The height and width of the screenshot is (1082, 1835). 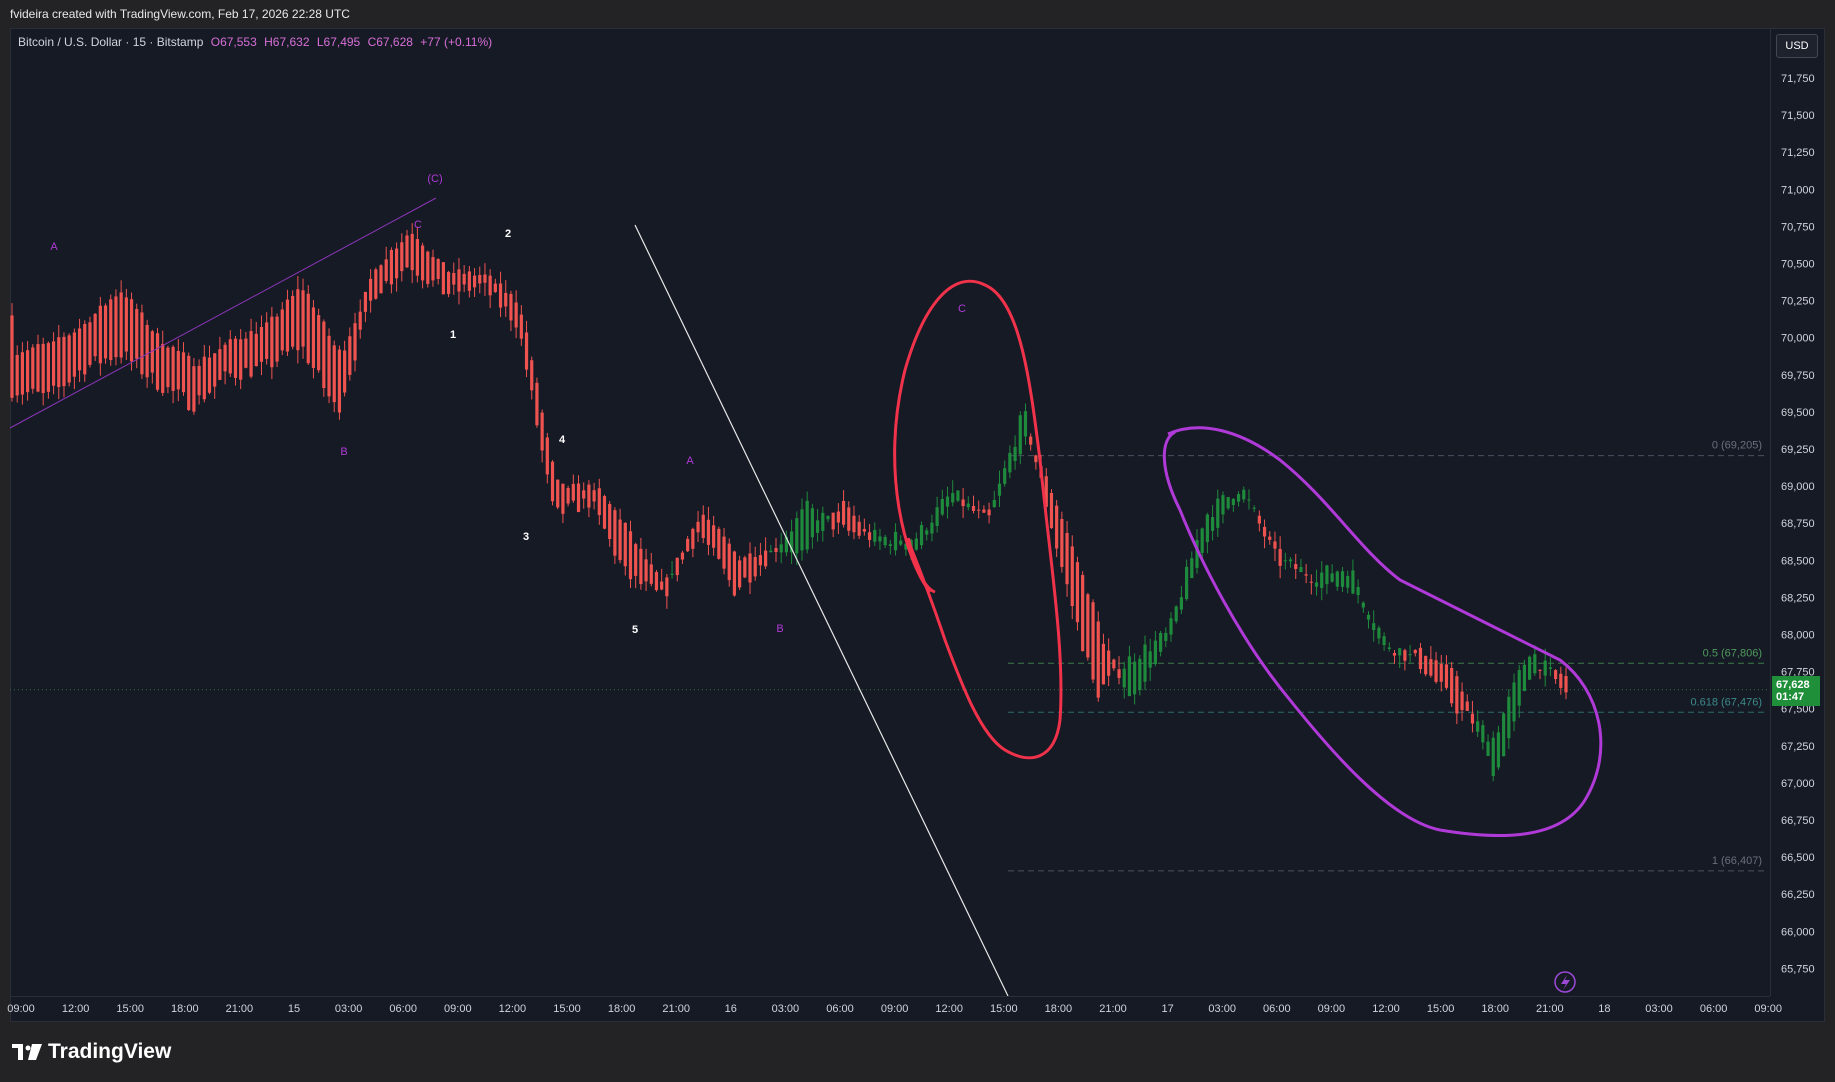 What do you see at coordinates (1737, 446) in the screenshot?
I see `fib-level-label: 0 (69,205)` at bounding box center [1737, 446].